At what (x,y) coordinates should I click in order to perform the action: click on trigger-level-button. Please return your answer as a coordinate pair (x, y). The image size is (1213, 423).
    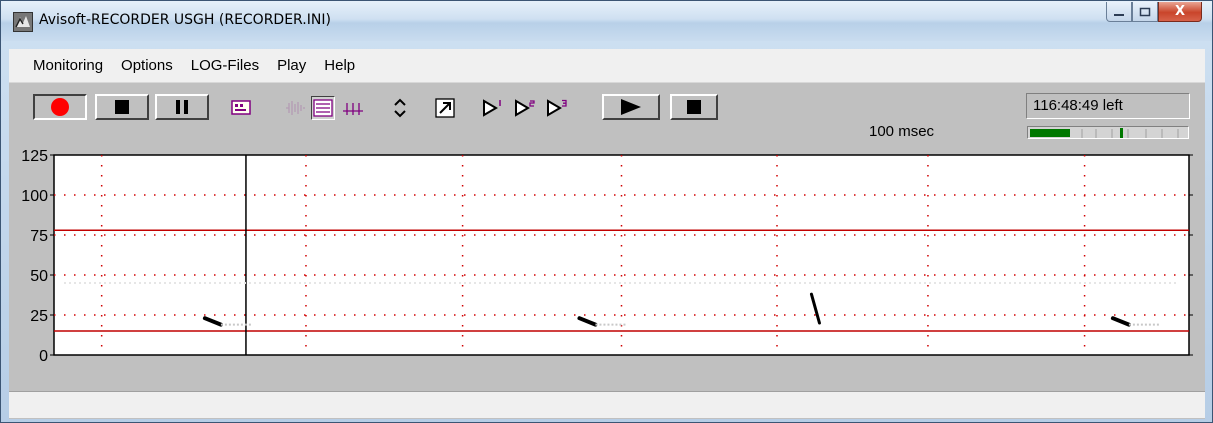
    Looking at the image, I should click on (353, 108).